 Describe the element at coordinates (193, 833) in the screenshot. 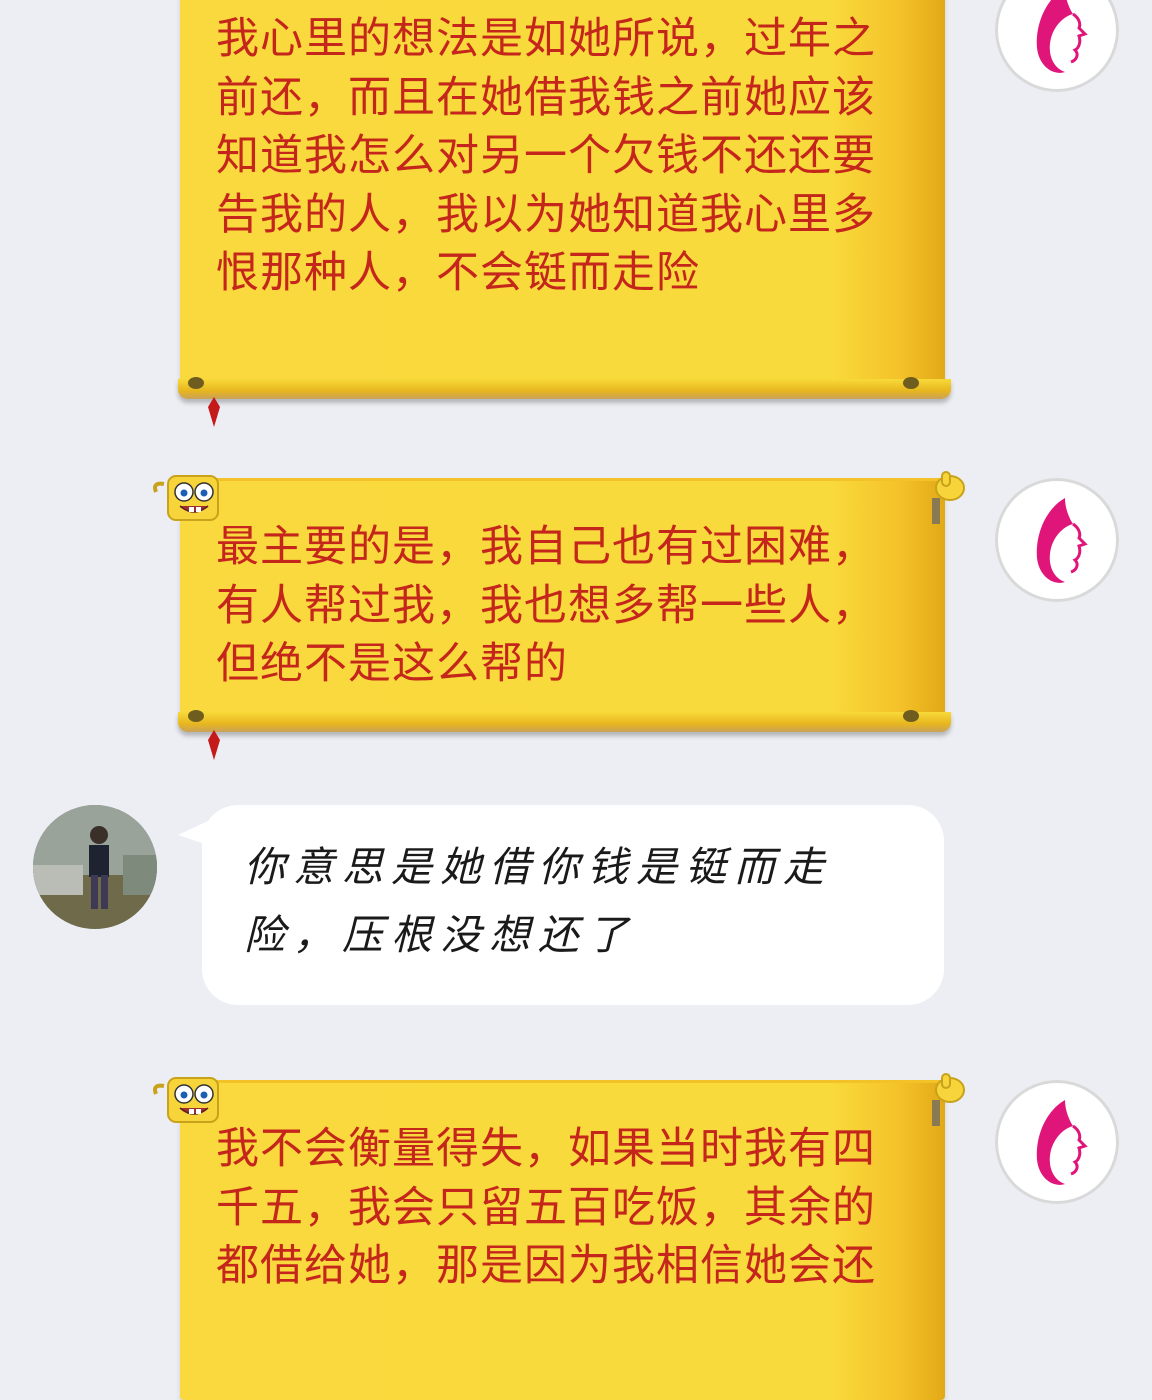

I see `bubble-tail` at that location.